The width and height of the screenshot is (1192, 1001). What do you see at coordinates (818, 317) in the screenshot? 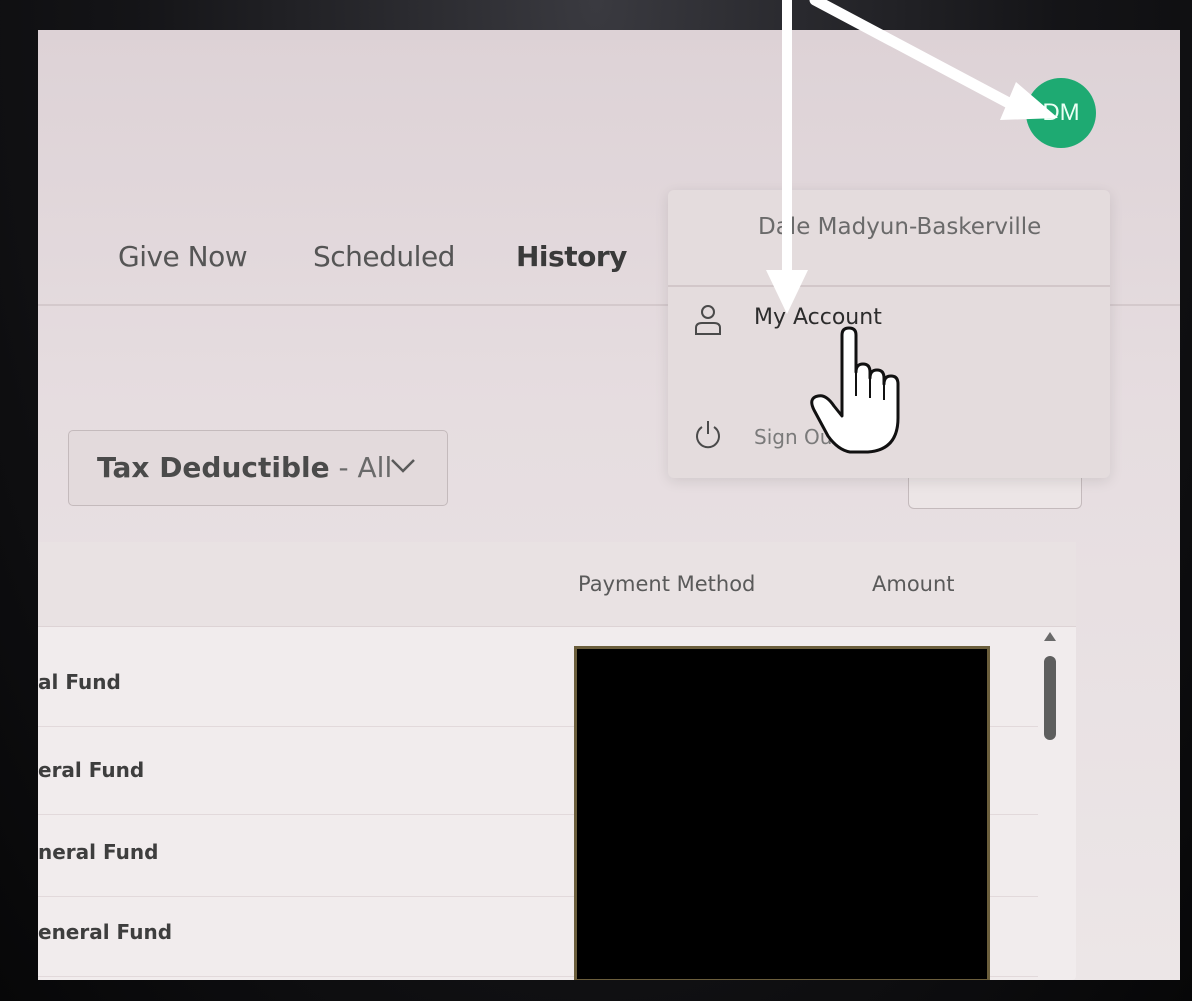
I see `menu-item-label: My Account` at bounding box center [818, 317].